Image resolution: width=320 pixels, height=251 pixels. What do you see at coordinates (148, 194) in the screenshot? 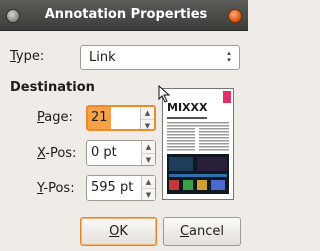
I see `ypos-decrement-icon: ▼` at bounding box center [148, 194].